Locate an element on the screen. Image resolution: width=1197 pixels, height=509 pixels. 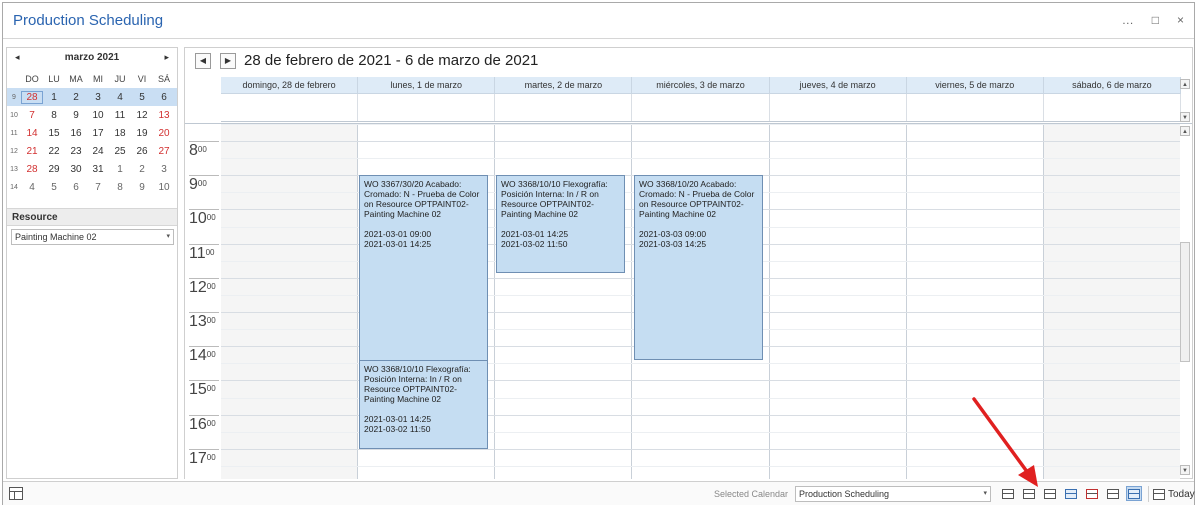
day-view-button is located at coordinates (1008, 493).